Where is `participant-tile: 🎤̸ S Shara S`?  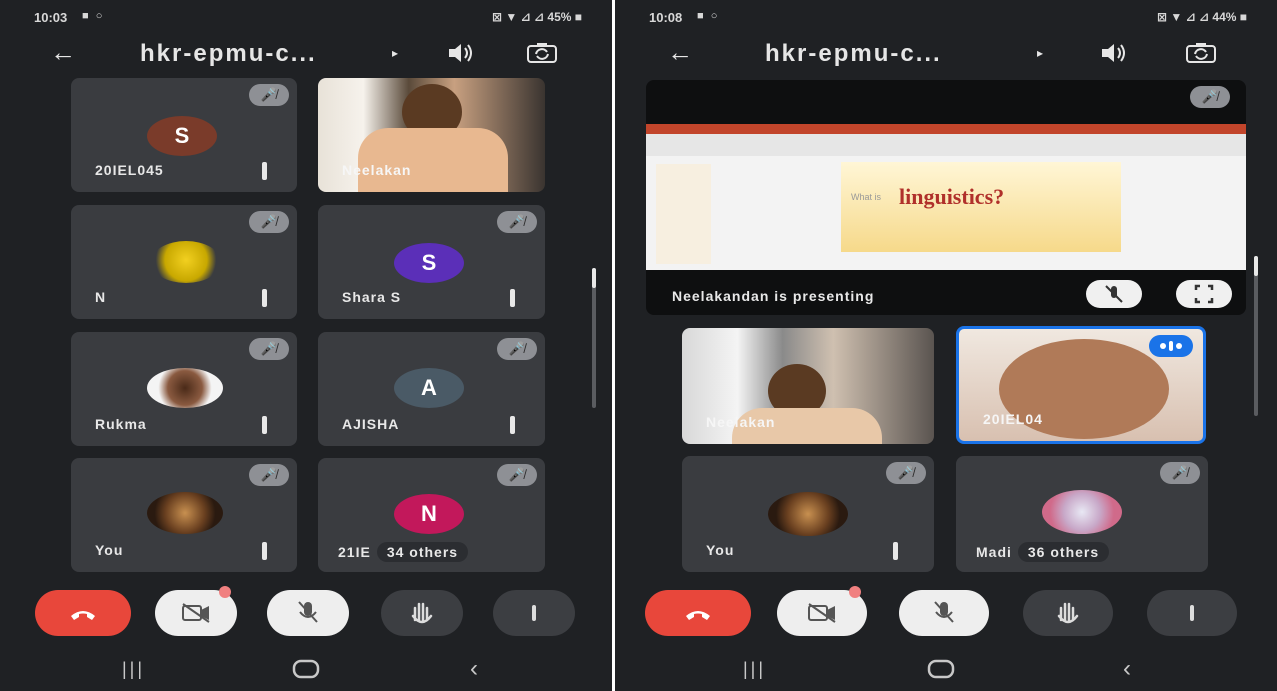 participant-tile: 🎤̸ S Shara S is located at coordinates (431, 262).